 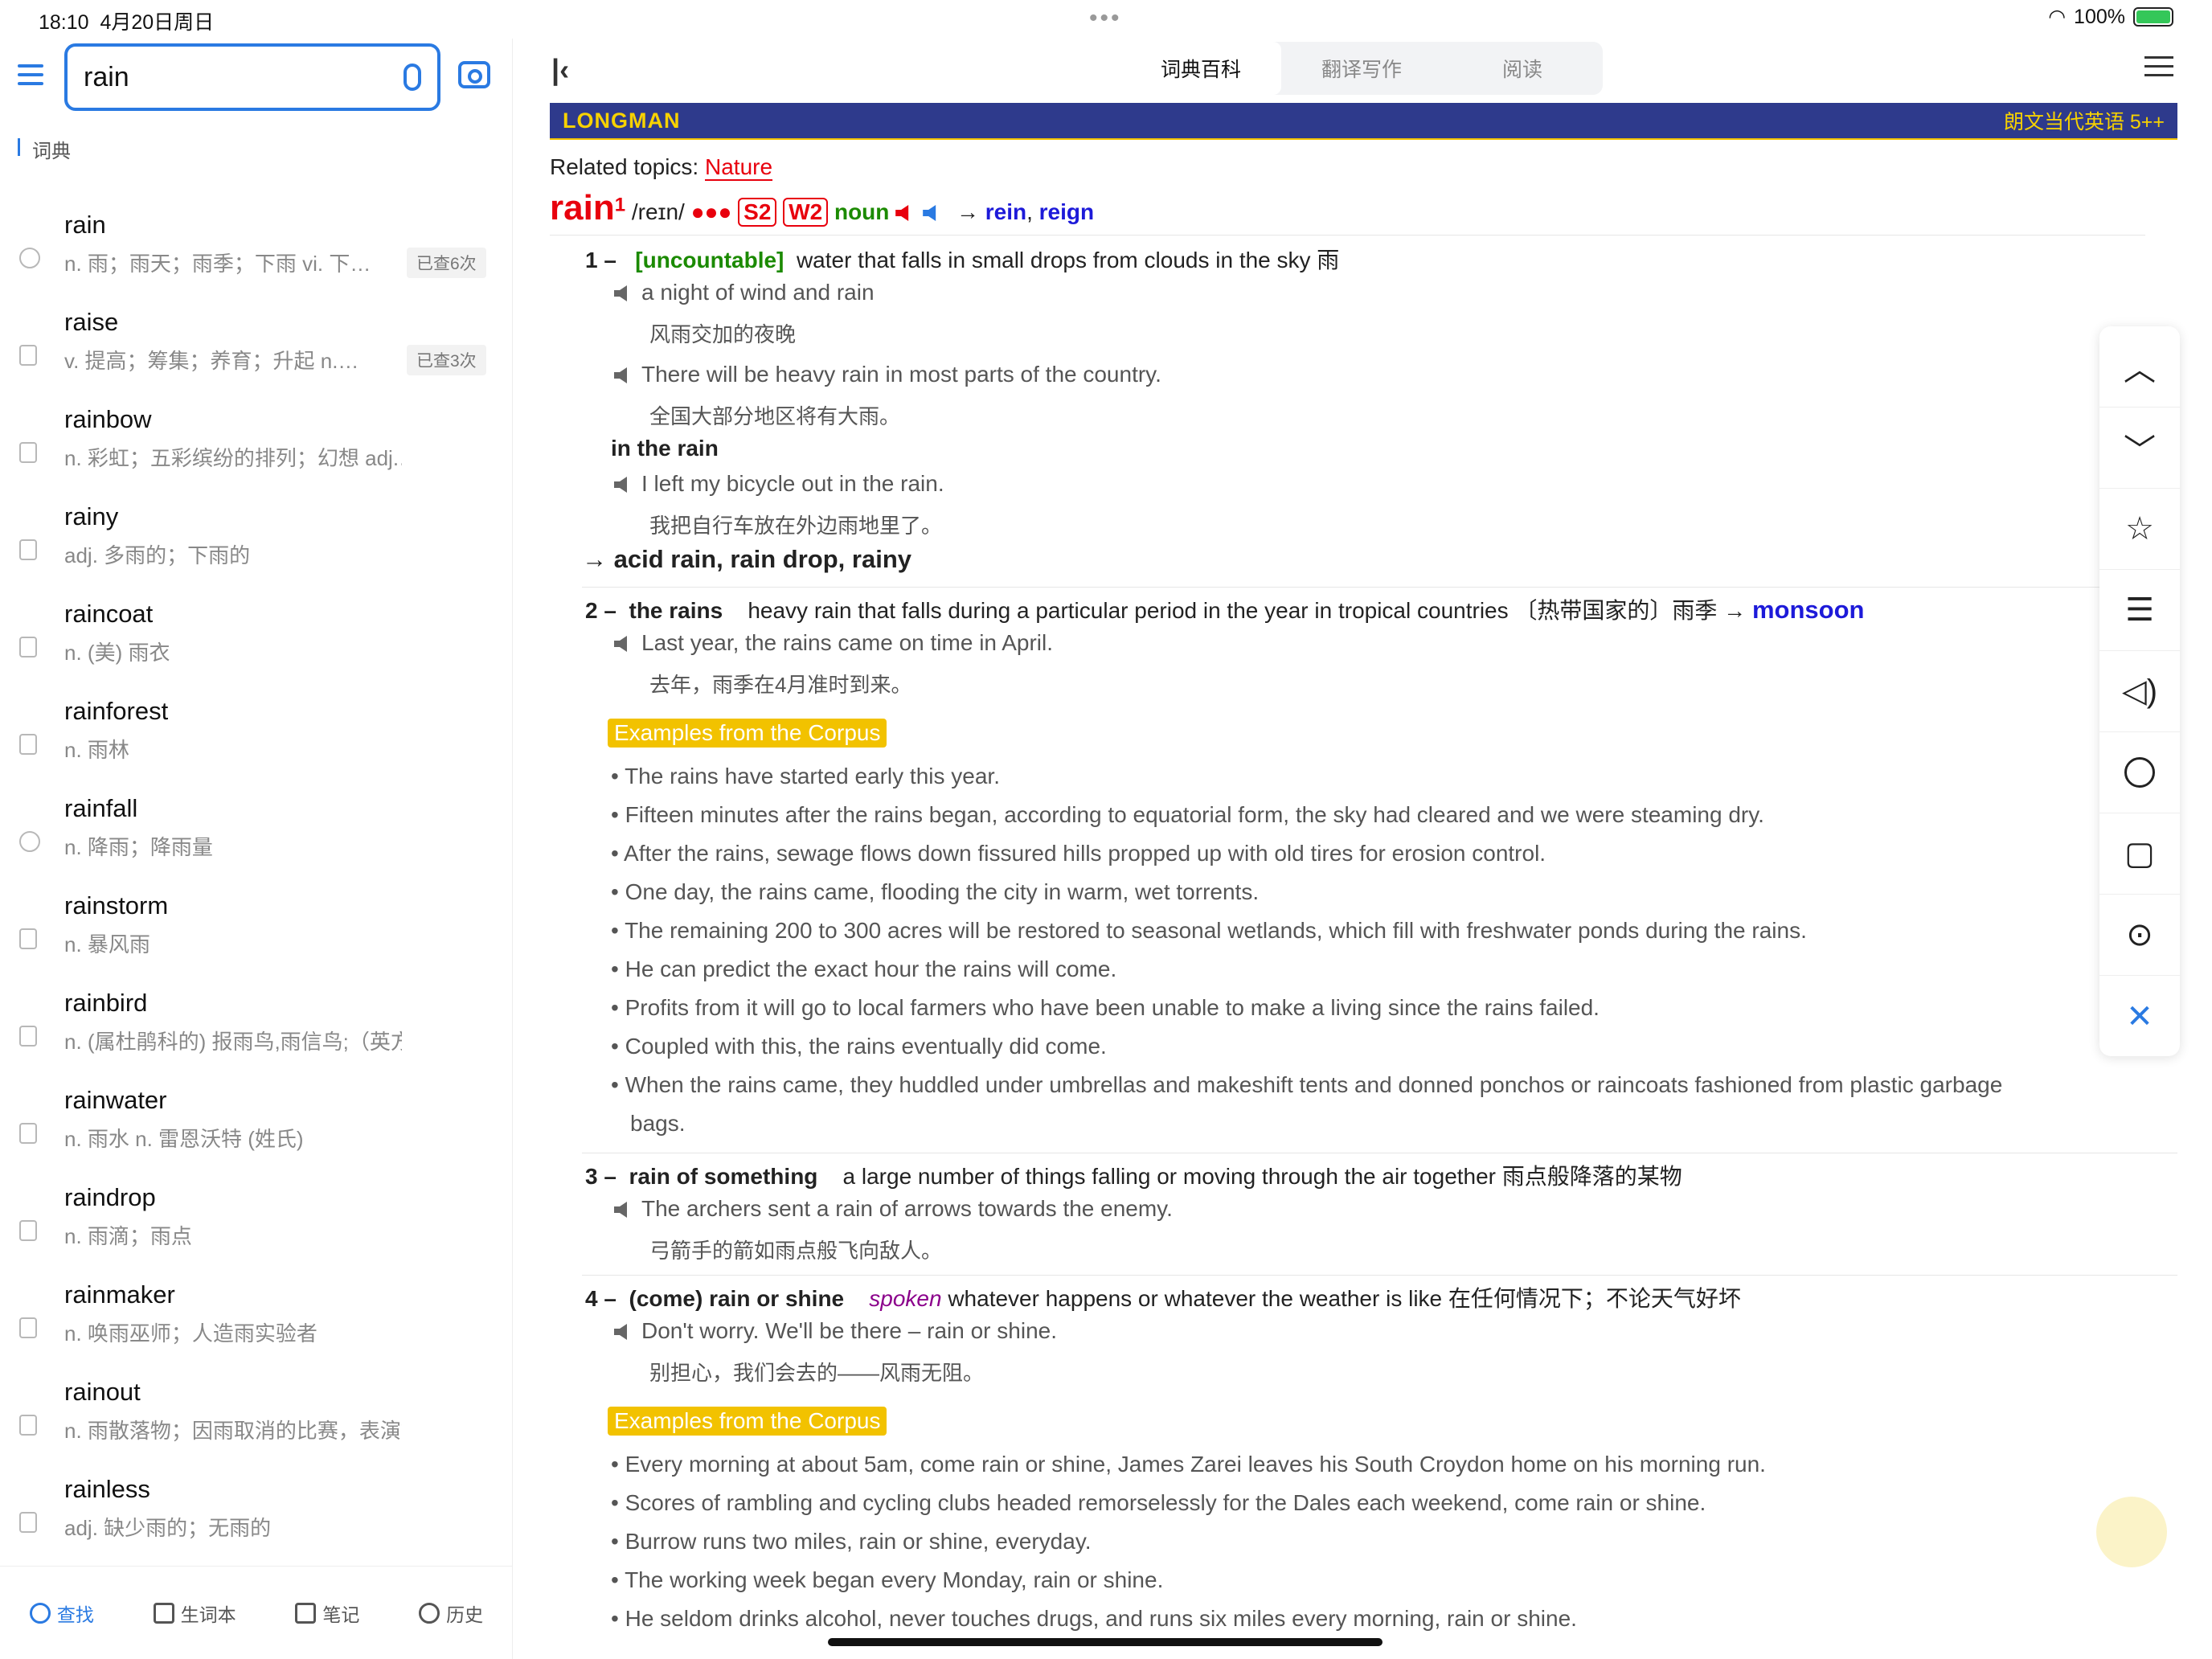 What do you see at coordinates (256, 329) in the screenshot?
I see `list-item: raise v. 提高；筹集；养育；升起 n.… 已查3次` at bounding box center [256, 329].